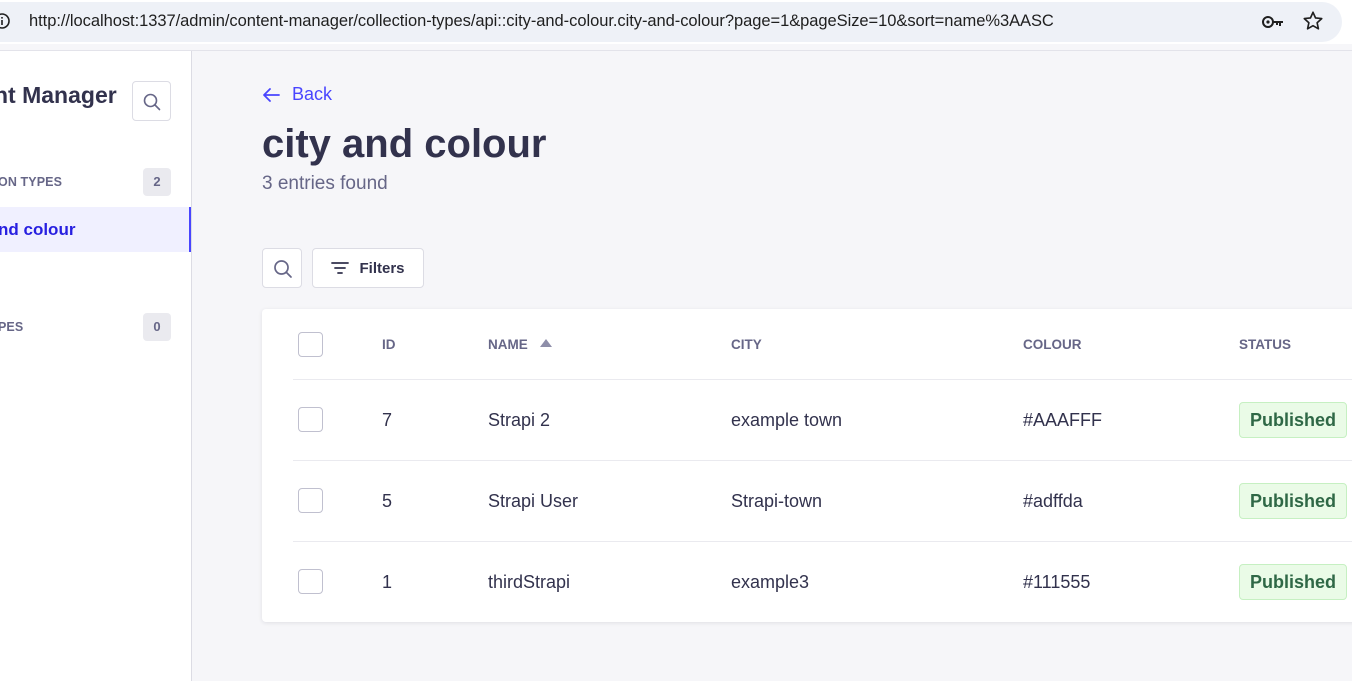 The width and height of the screenshot is (1352, 681). What do you see at coordinates (770, 582) in the screenshot?
I see `cell-city: example3` at bounding box center [770, 582].